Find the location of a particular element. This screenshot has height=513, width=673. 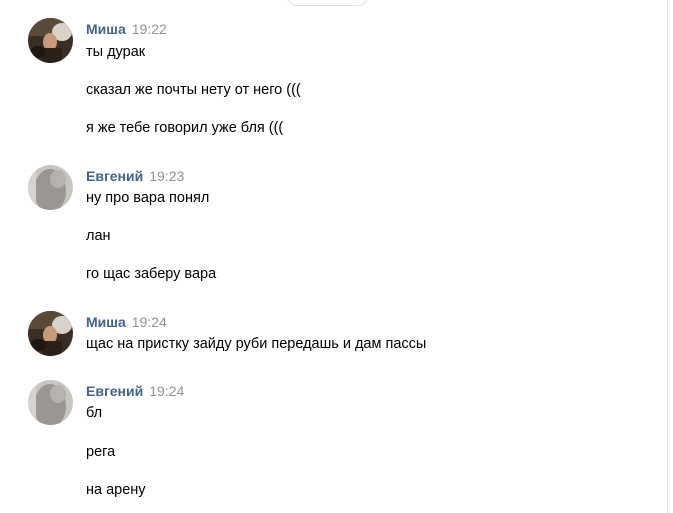

message-text: сказал же почты нету от него ((( is located at coordinates (193, 90).